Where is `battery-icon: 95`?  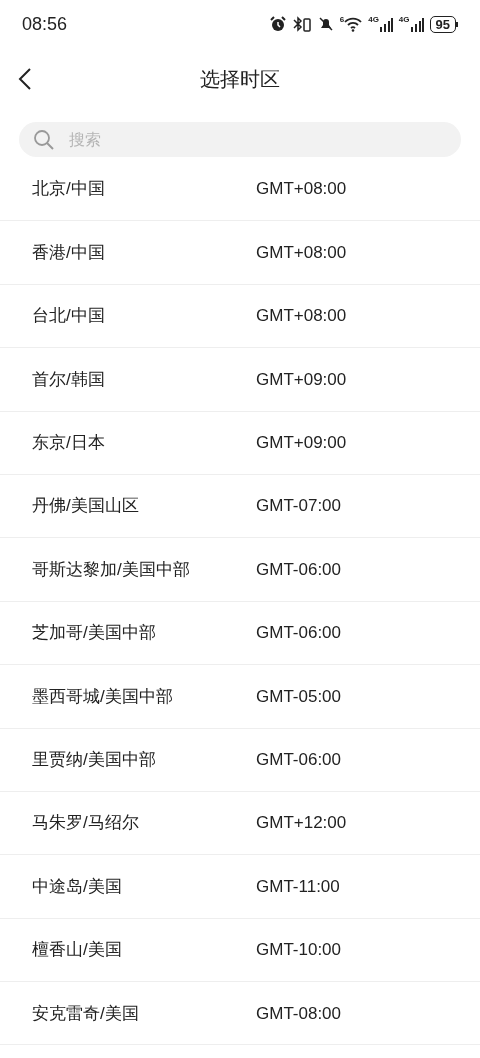 battery-icon: 95 is located at coordinates (443, 24).